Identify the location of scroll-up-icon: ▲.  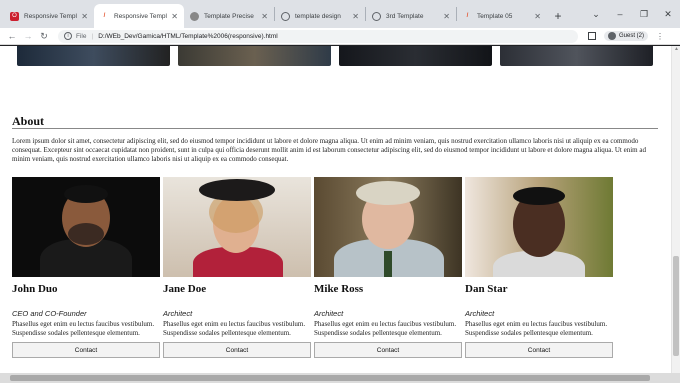
(676, 50).